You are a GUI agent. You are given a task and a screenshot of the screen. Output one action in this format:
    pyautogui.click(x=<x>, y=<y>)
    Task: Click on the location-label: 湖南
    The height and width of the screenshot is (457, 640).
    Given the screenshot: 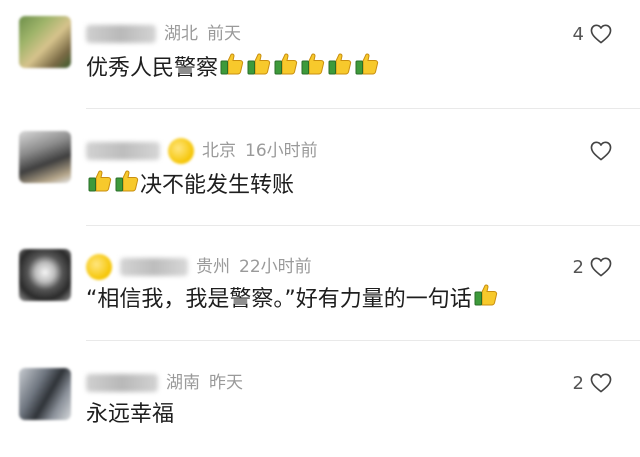 What is the action you would take?
    pyautogui.click(x=183, y=383)
    